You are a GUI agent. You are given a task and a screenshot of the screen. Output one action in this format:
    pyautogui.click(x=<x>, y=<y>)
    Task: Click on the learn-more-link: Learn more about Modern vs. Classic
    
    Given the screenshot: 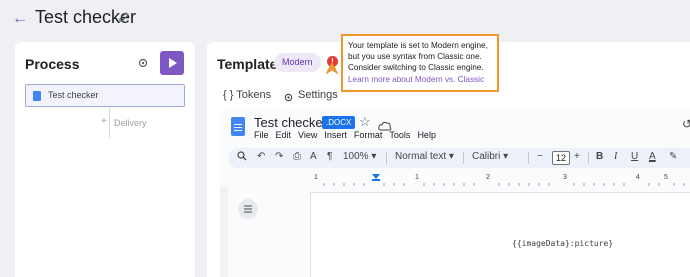 What is the action you would take?
    pyautogui.click(x=420, y=79)
    